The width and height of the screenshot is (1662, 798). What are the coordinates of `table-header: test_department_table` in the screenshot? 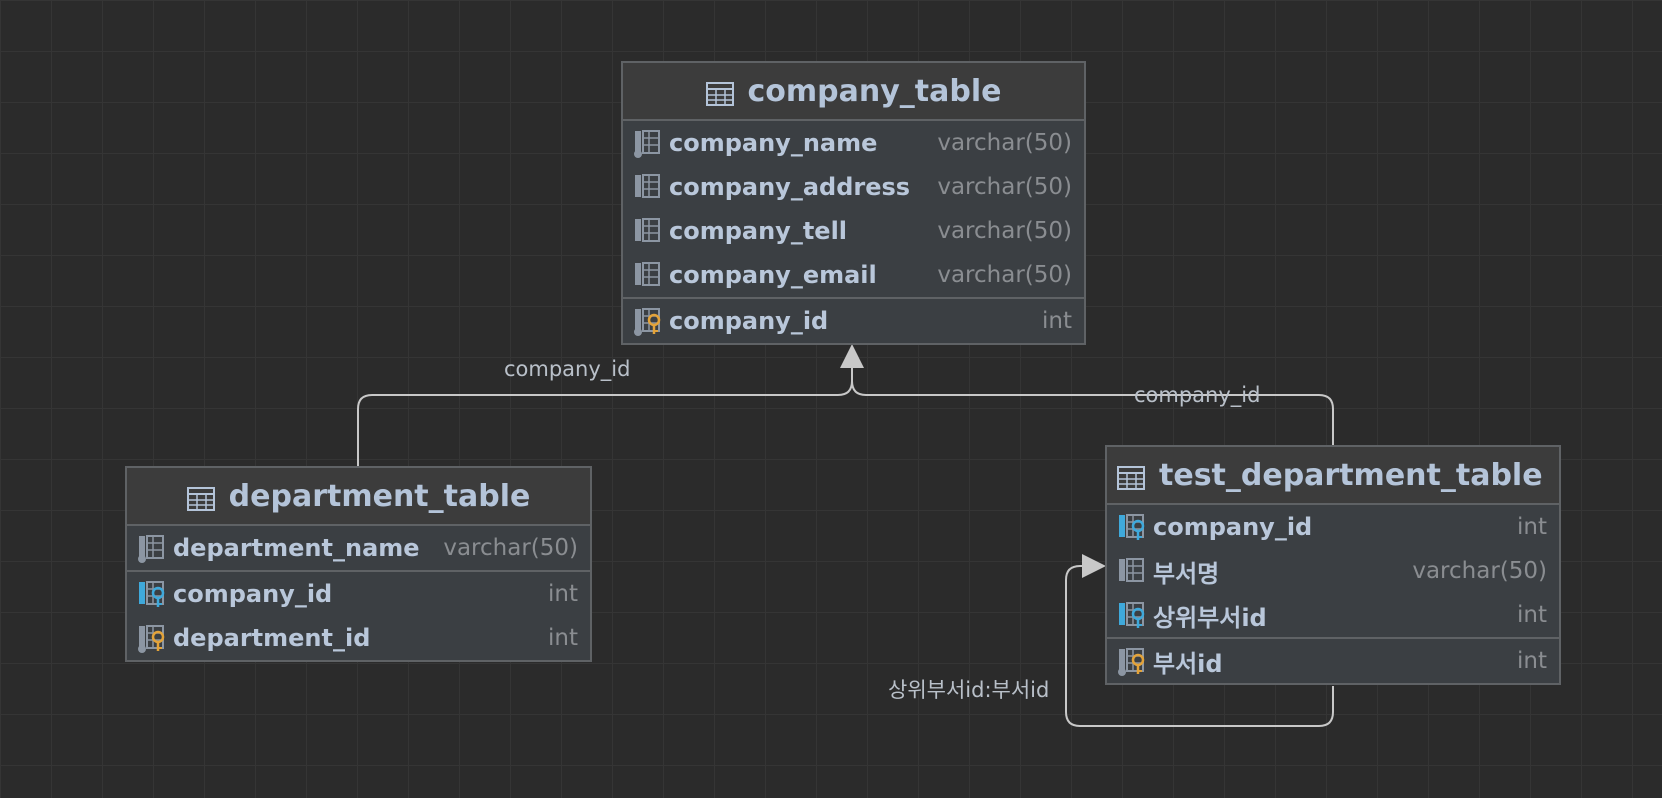 It's located at (1333, 476).